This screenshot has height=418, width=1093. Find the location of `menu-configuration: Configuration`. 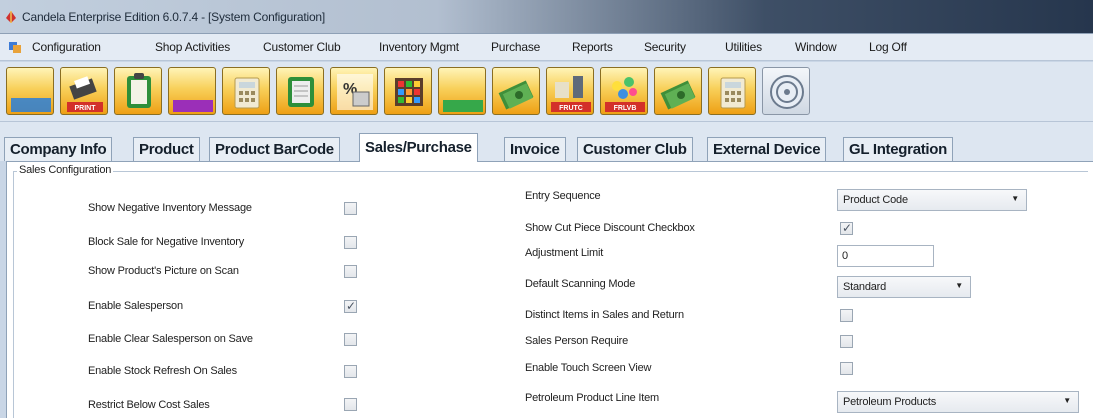

menu-configuration: Configuration is located at coordinates (66, 47).